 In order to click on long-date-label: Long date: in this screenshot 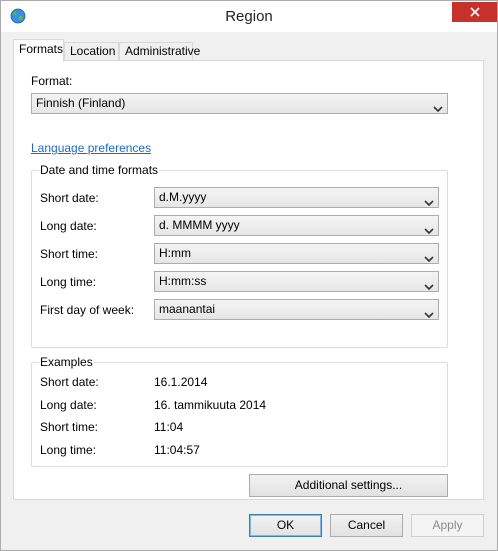, I will do `click(68, 226)`.